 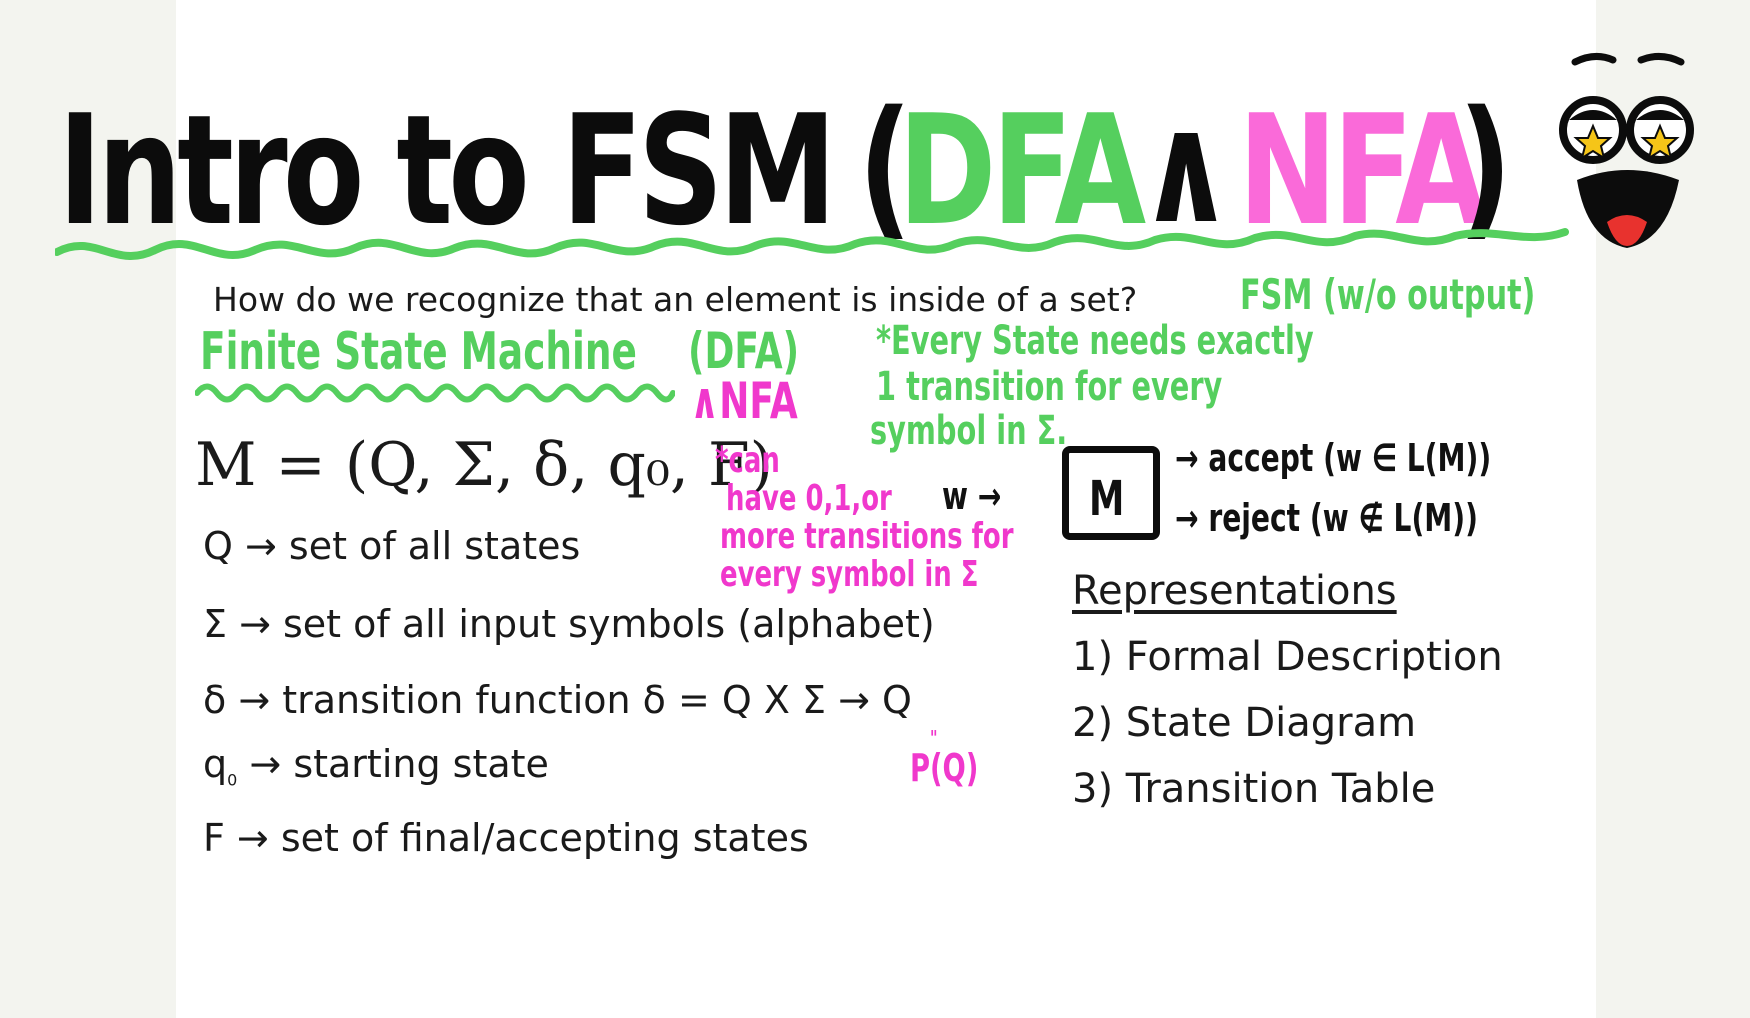 I want to click on nfa-note-line3: more transitions for, so click(x=867, y=536).